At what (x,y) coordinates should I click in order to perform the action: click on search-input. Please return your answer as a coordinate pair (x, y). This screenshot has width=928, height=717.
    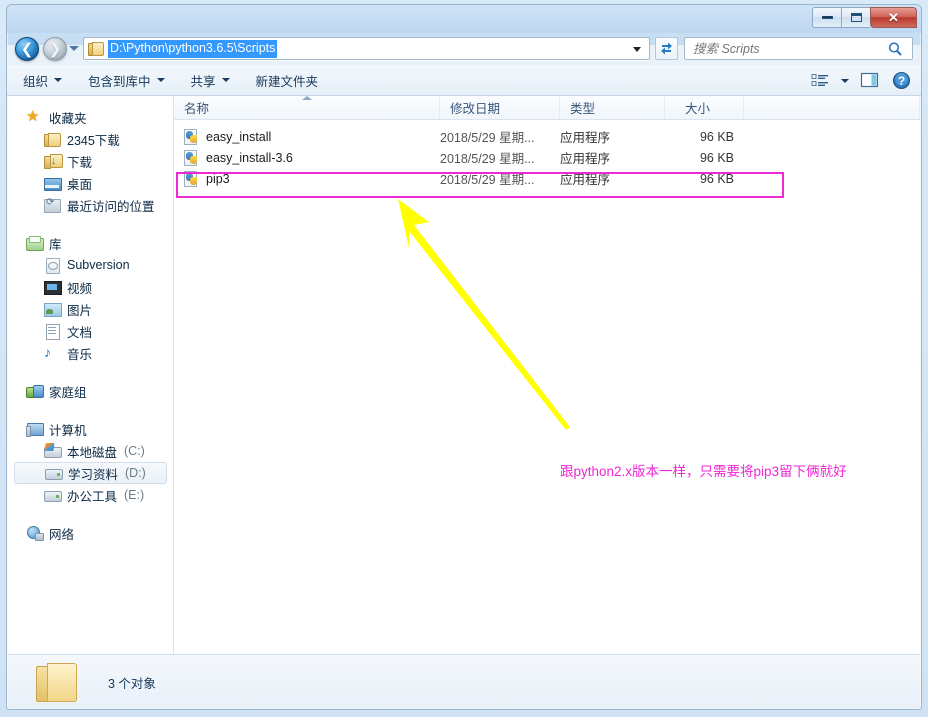
    Looking at the image, I should click on (789, 48).